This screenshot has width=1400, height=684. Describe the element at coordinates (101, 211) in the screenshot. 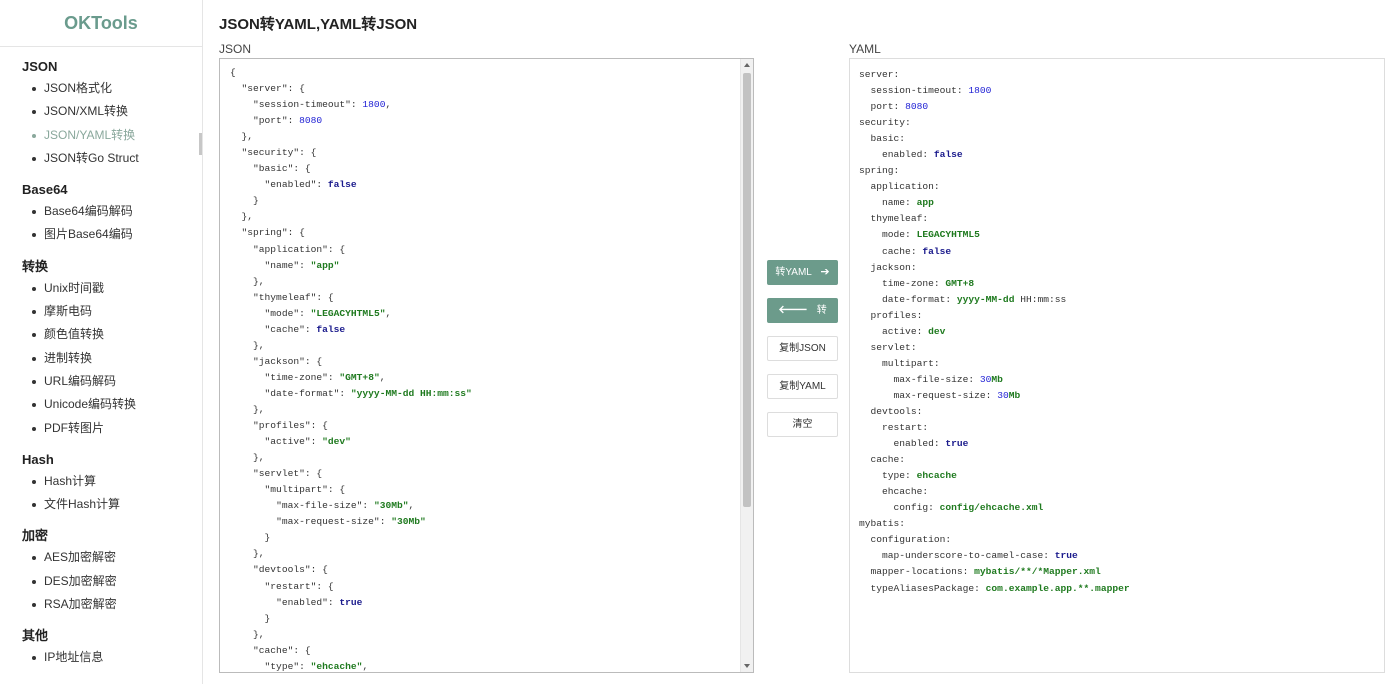

I see `sidebar-item: Base64编码解码` at that location.